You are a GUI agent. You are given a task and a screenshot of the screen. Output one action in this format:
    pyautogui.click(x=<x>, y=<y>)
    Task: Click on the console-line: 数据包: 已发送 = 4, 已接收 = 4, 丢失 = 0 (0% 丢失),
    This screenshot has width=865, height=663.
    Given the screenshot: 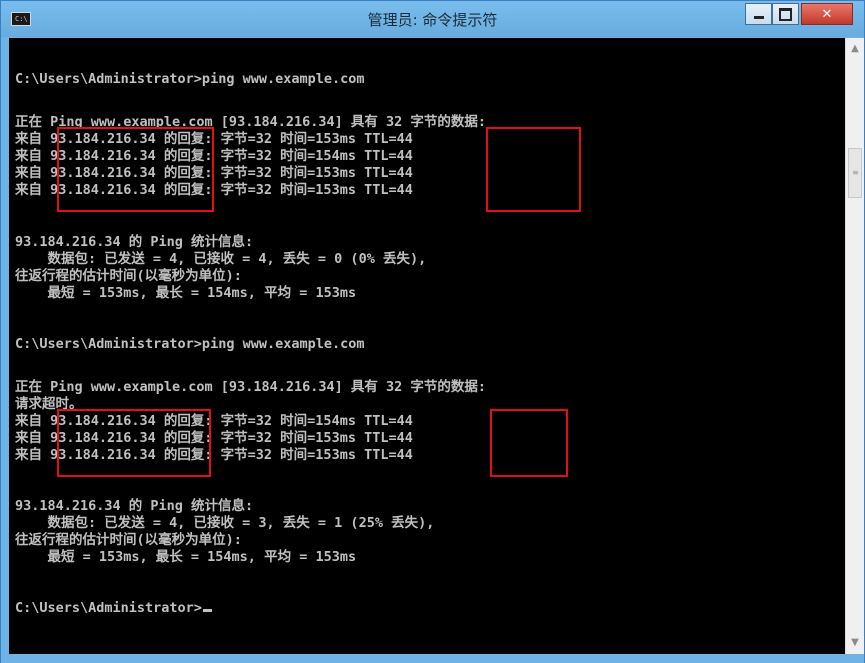 What is the action you would take?
    pyautogui.click(x=221, y=259)
    